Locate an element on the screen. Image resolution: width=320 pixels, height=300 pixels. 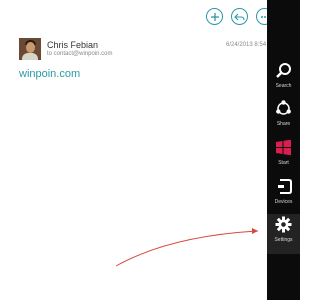
charm-search: Search is located at coordinates (283, 80).